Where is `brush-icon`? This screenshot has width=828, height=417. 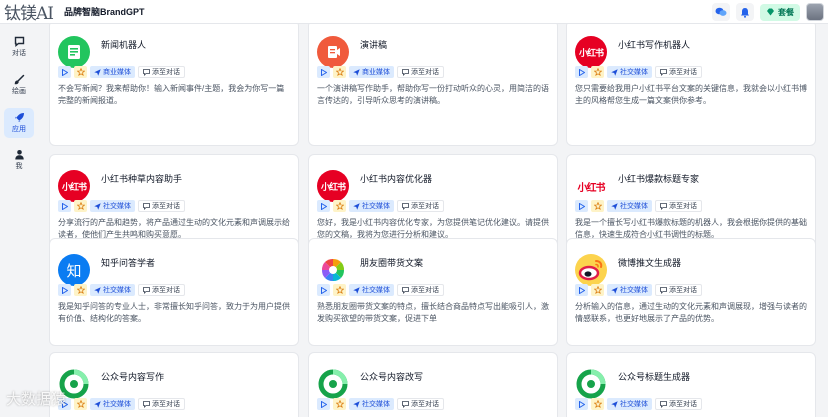
brush-icon is located at coordinates (19, 79).